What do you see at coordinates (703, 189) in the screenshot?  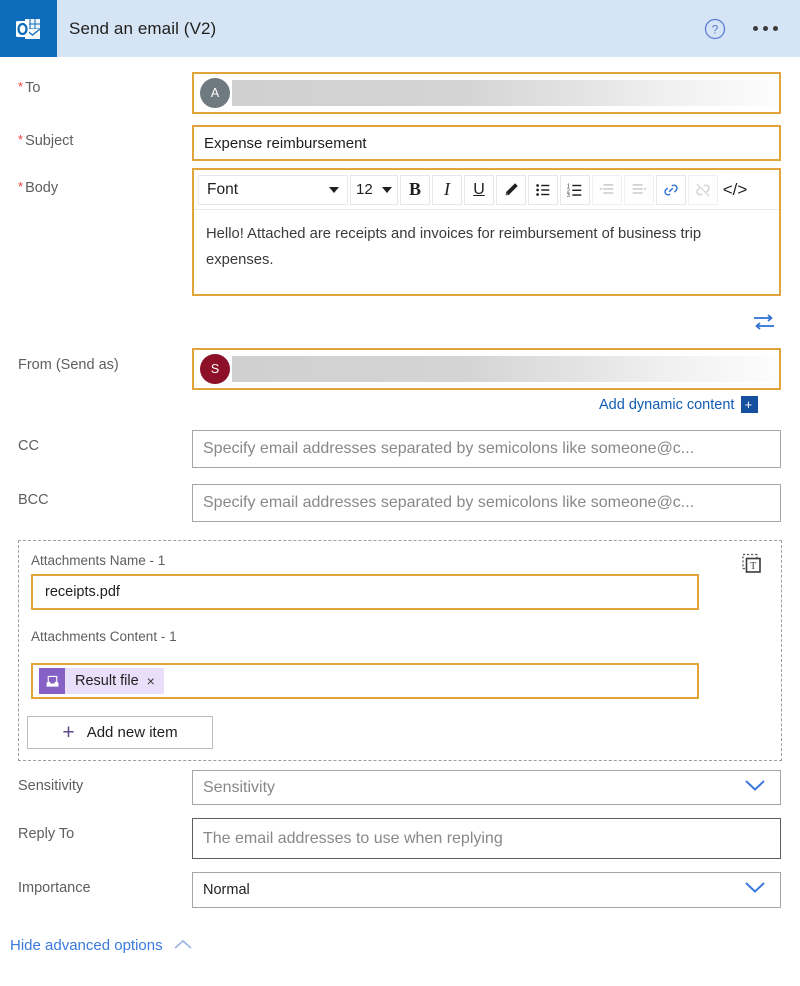 I see `unlink-icon` at bounding box center [703, 189].